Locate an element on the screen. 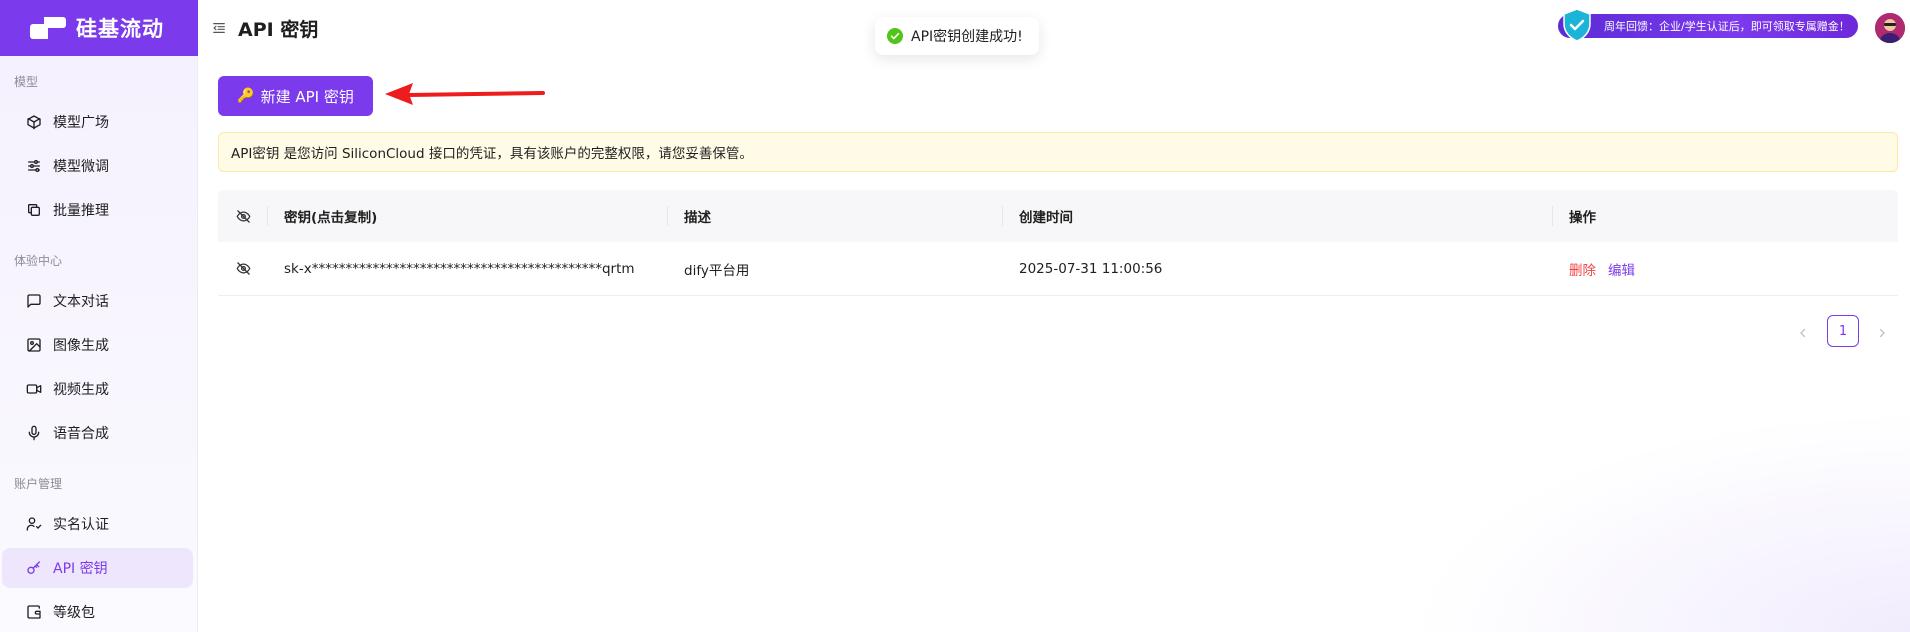 This screenshot has width=1910, height=632. sidebar-item-label: 视频生成 is located at coordinates (81, 390).